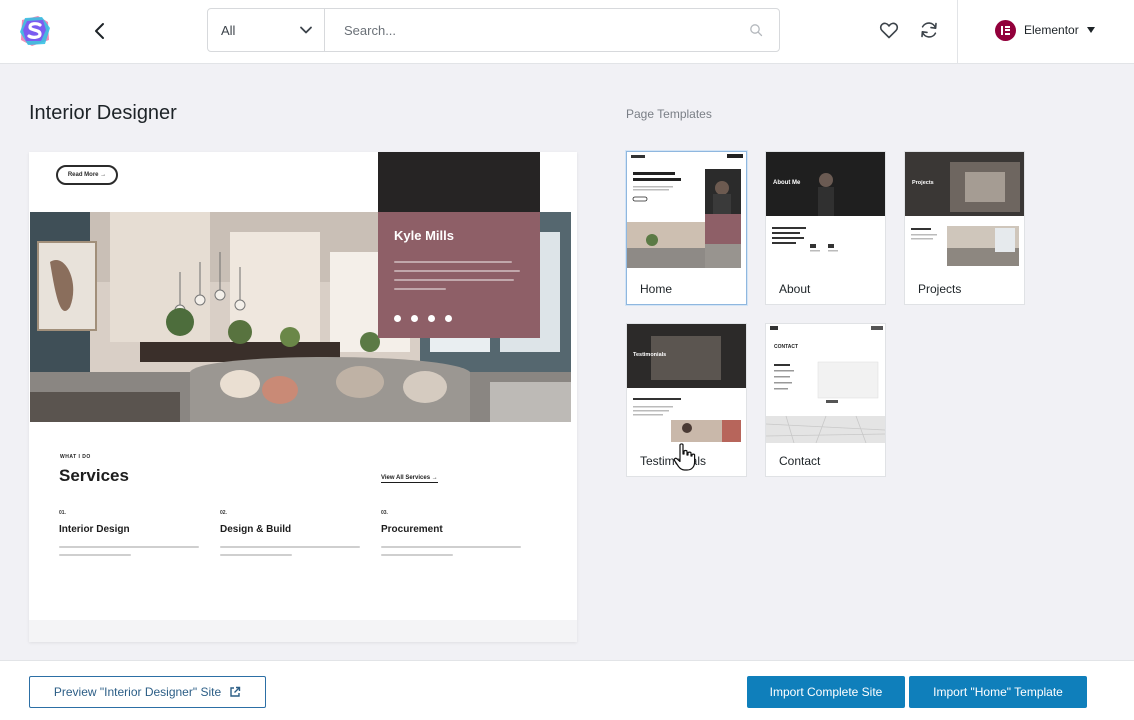 This screenshot has height=720, width=1134. What do you see at coordinates (786, 347) in the screenshot?
I see `thumbnail-heading: CONTACT` at bounding box center [786, 347].